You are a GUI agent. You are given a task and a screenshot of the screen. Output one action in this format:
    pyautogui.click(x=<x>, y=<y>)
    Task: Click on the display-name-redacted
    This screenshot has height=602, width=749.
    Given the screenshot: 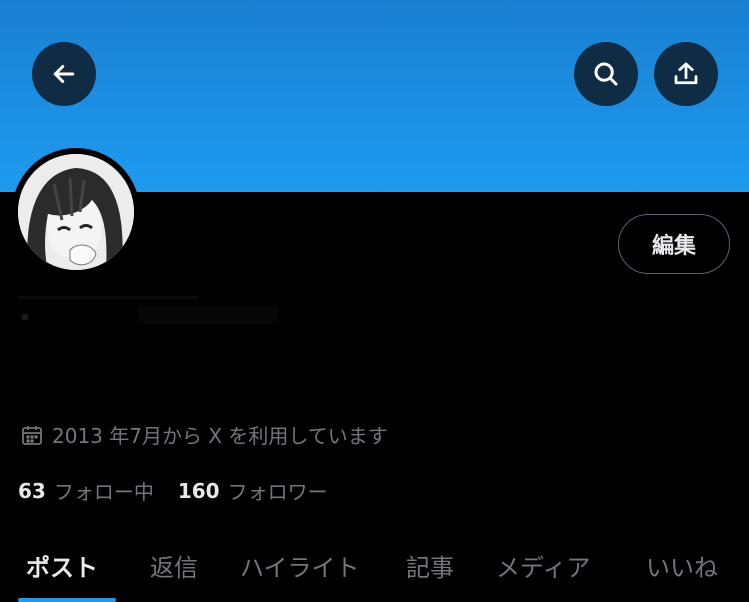 What is the action you would take?
    pyautogui.click(x=148, y=310)
    